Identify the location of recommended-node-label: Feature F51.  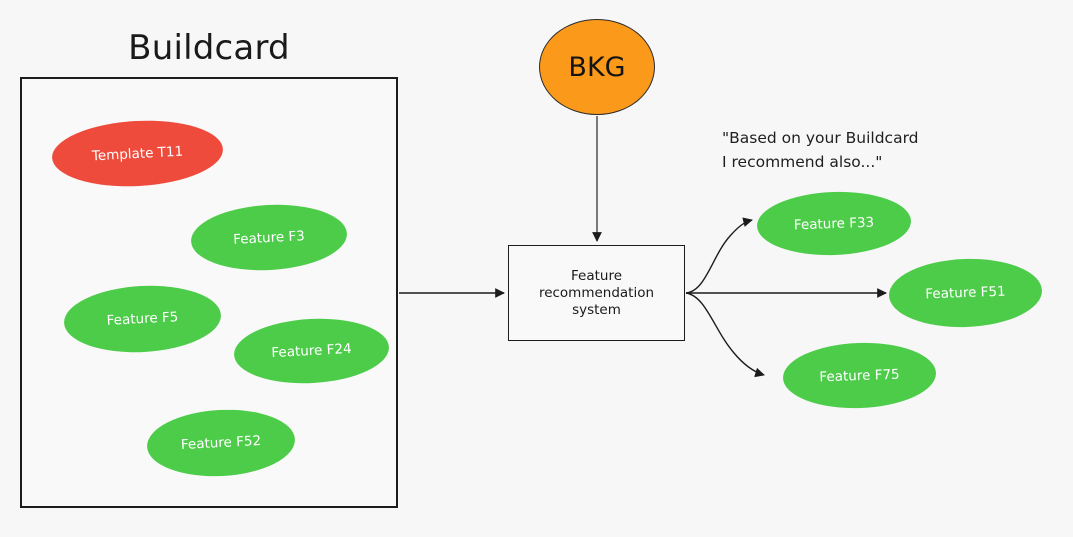
(965, 293).